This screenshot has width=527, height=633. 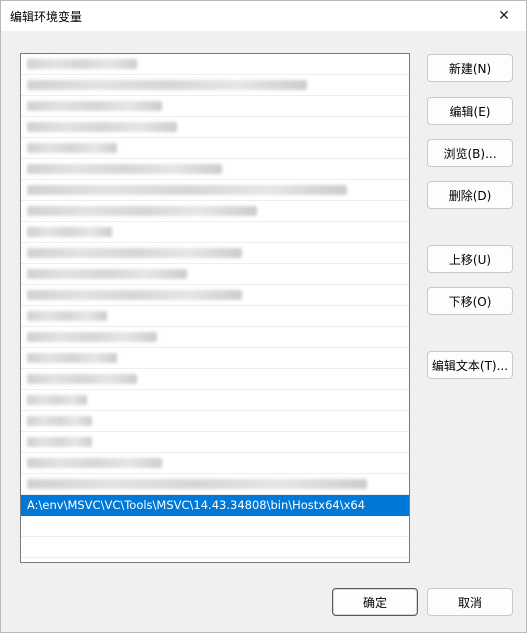 What do you see at coordinates (470, 259) in the screenshot?
I see `move-up-button: 上移(U)` at bounding box center [470, 259].